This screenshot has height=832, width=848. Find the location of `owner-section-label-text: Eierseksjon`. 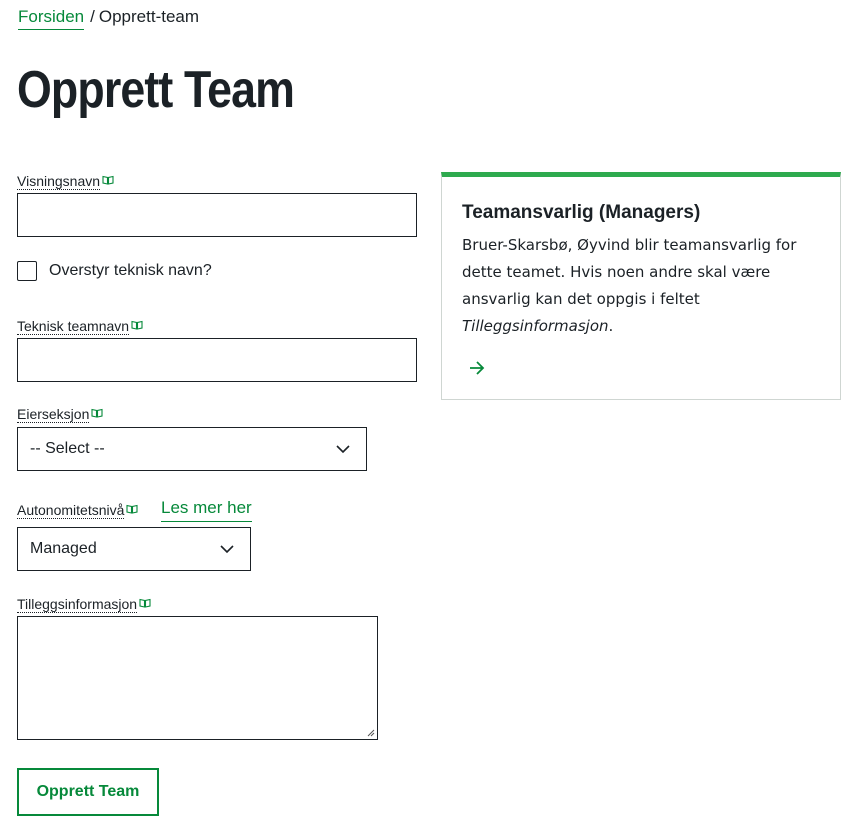

owner-section-label-text: Eierseksjon is located at coordinates (53, 414).